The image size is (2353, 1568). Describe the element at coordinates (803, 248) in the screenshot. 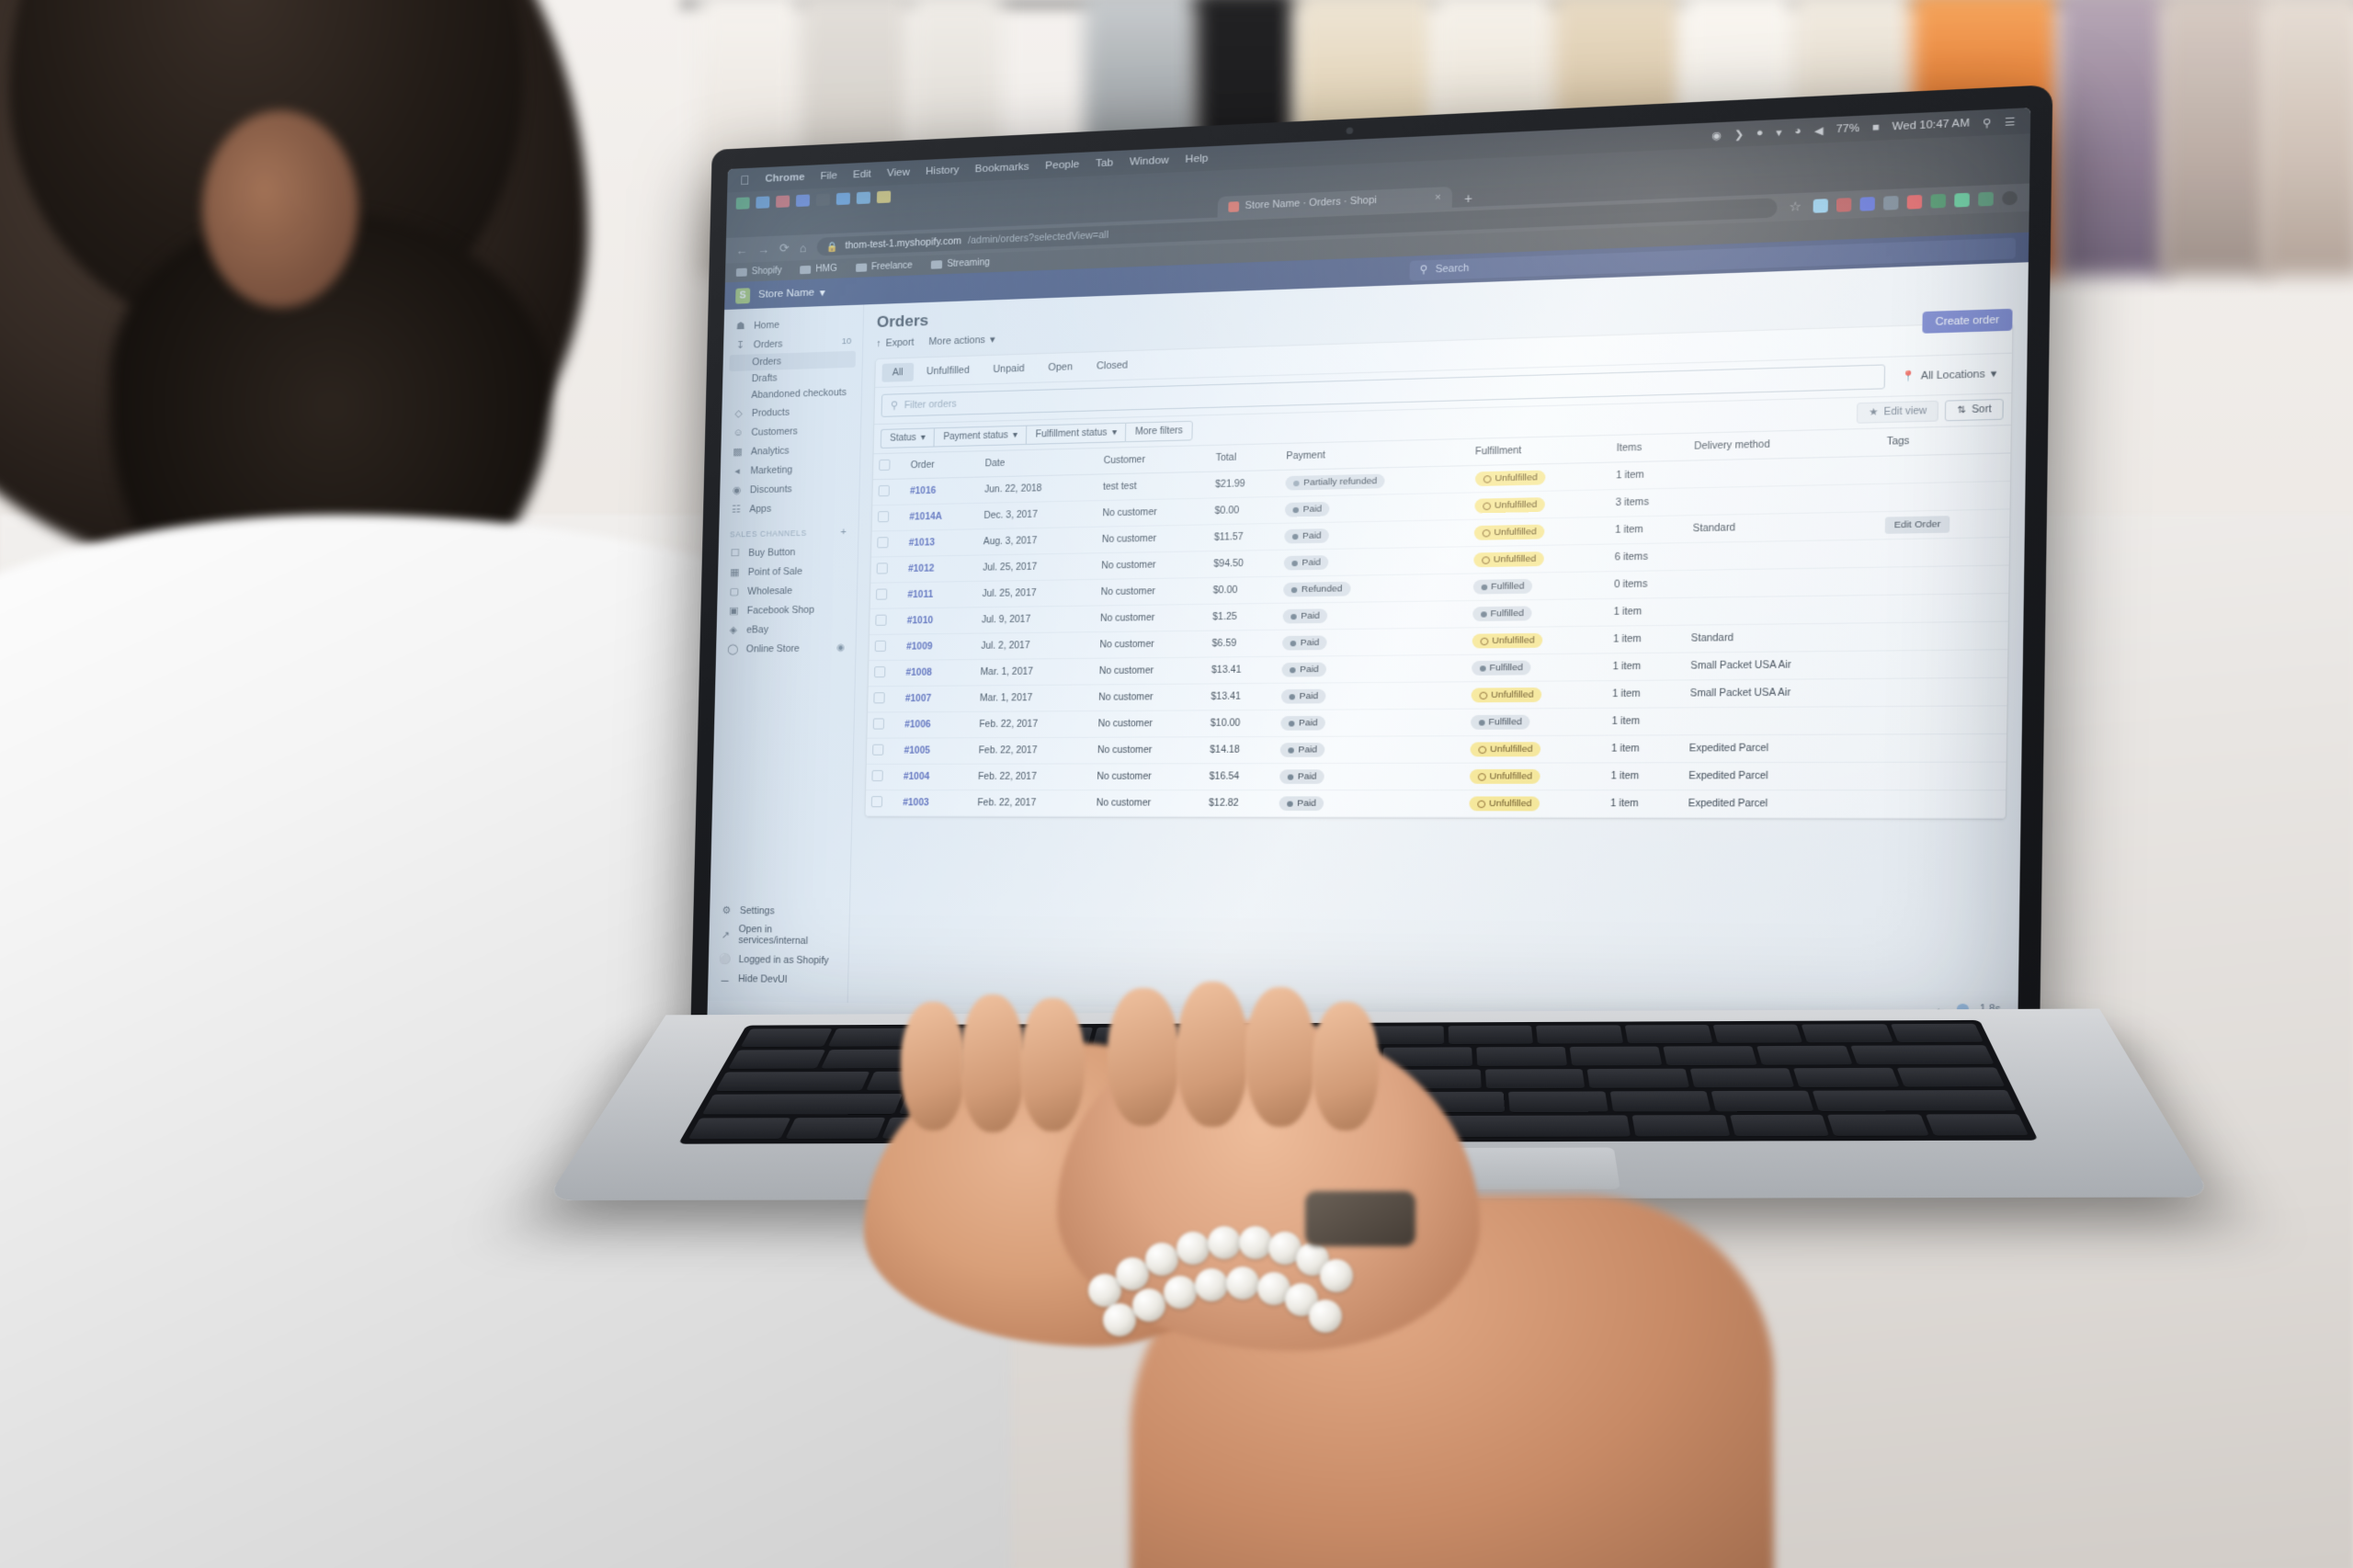

I see `home-icon: ⌂` at that location.